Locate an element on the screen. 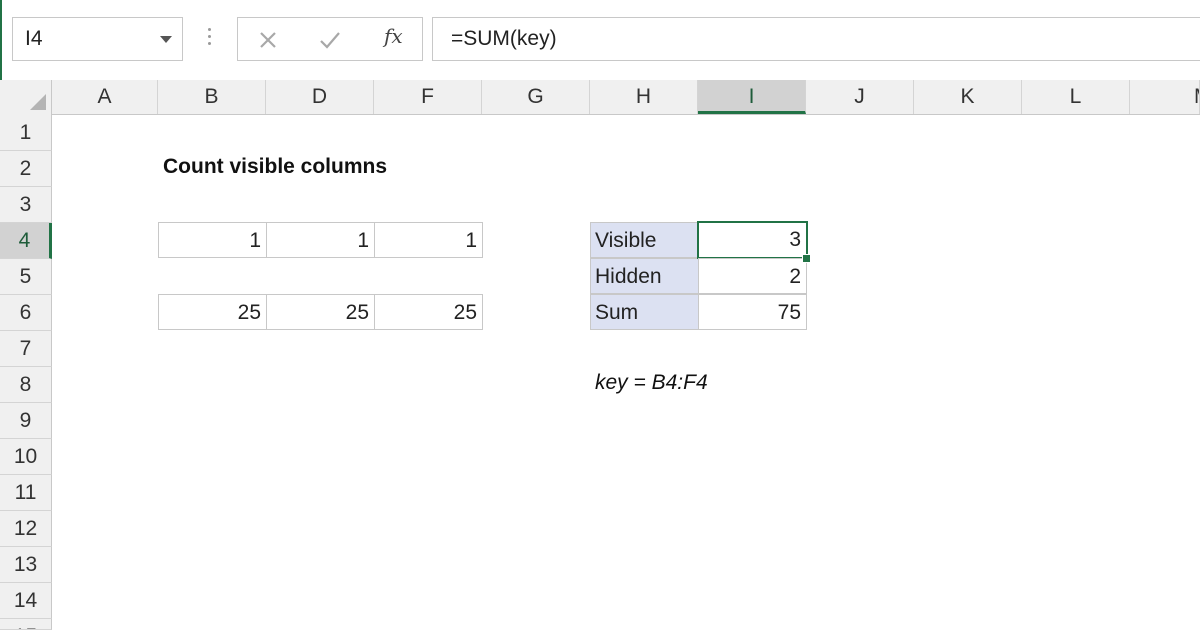 The height and width of the screenshot is (630, 1200). enter-check-icon is located at coordinates (330, 40).